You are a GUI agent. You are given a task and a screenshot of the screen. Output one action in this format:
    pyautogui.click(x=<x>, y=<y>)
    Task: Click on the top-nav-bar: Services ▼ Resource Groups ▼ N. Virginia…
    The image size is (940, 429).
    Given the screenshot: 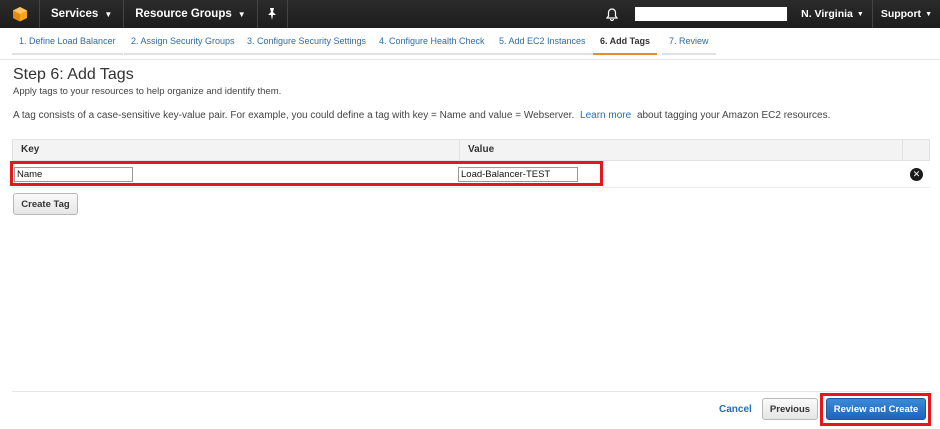 What is the action you would take?
    pyautogui.click(x=470, y=14)
    